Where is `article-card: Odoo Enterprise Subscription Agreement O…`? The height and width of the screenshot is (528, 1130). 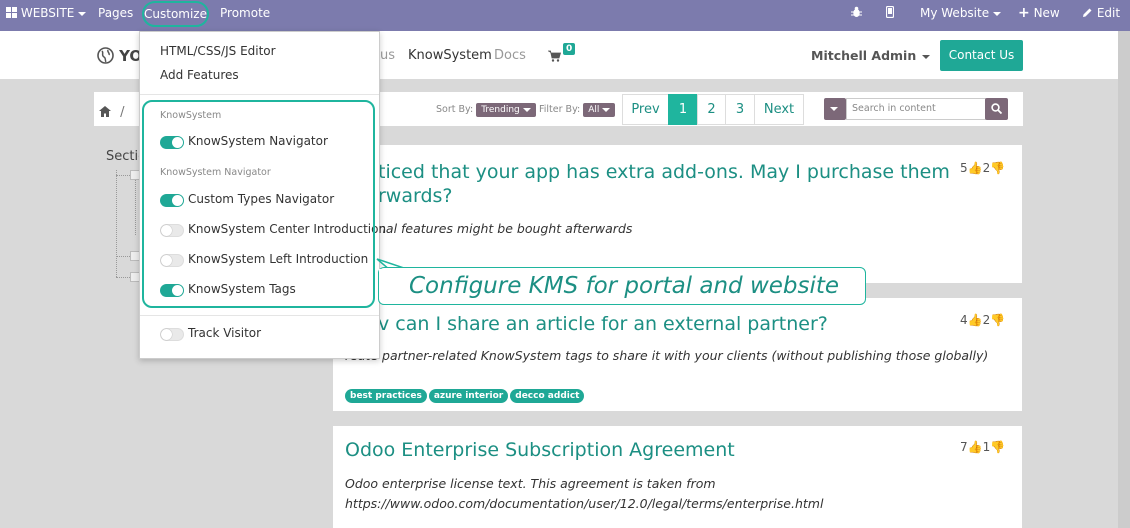 article-card: Odoo Enterprise Subscription Agreement O… is located at coordinates (677, 477).